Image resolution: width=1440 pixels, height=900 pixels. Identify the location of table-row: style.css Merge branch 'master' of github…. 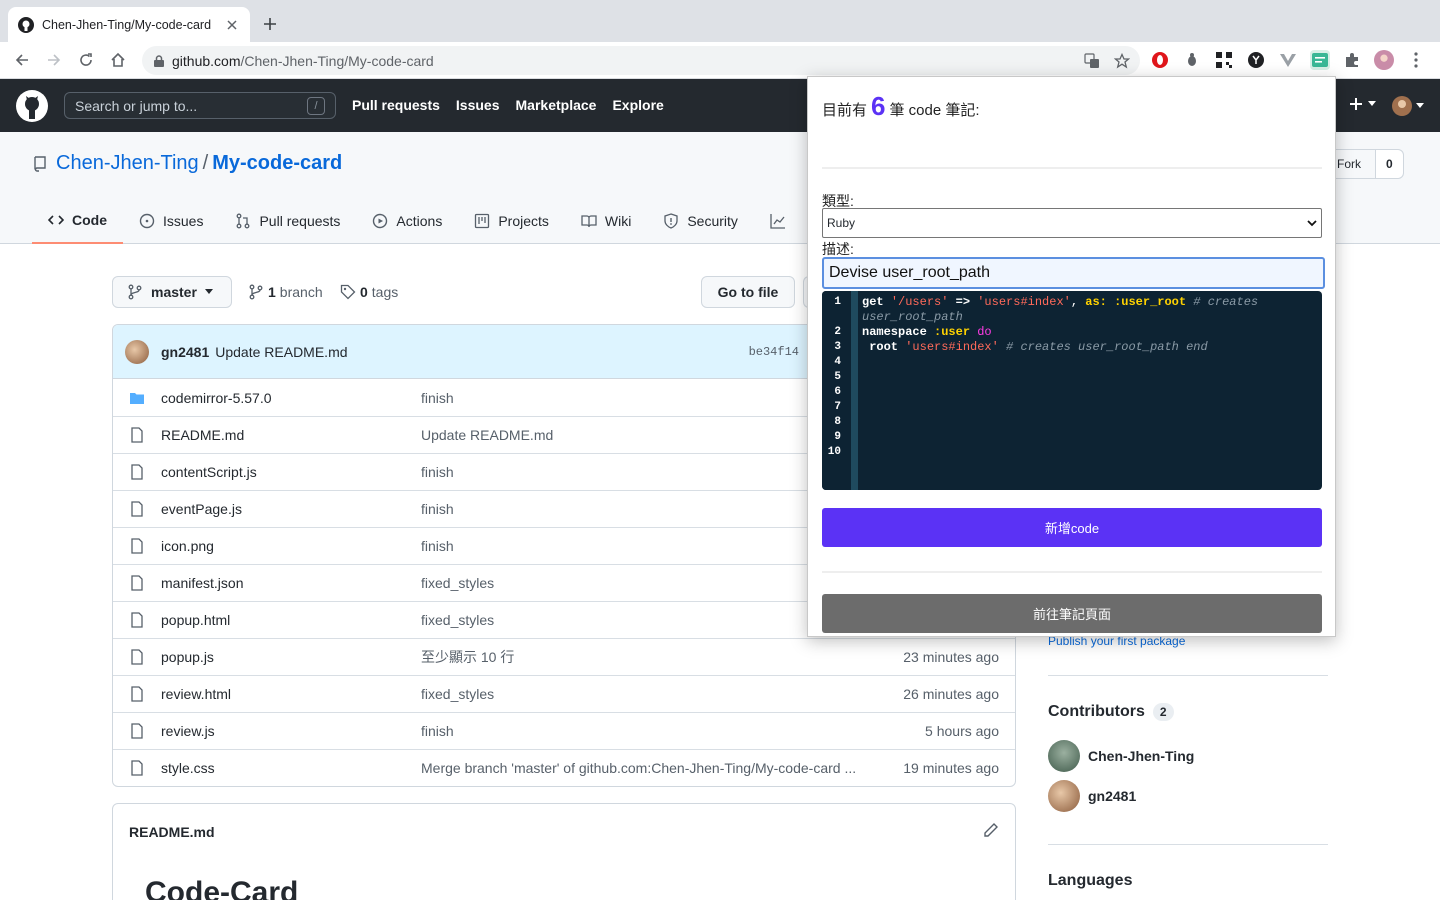
(564, 767).